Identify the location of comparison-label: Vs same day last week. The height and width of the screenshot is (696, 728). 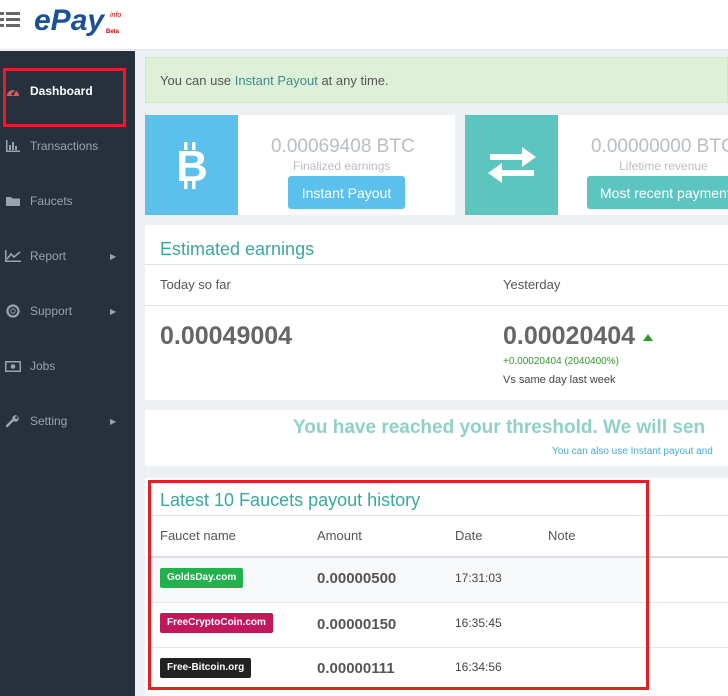
(559, 380).